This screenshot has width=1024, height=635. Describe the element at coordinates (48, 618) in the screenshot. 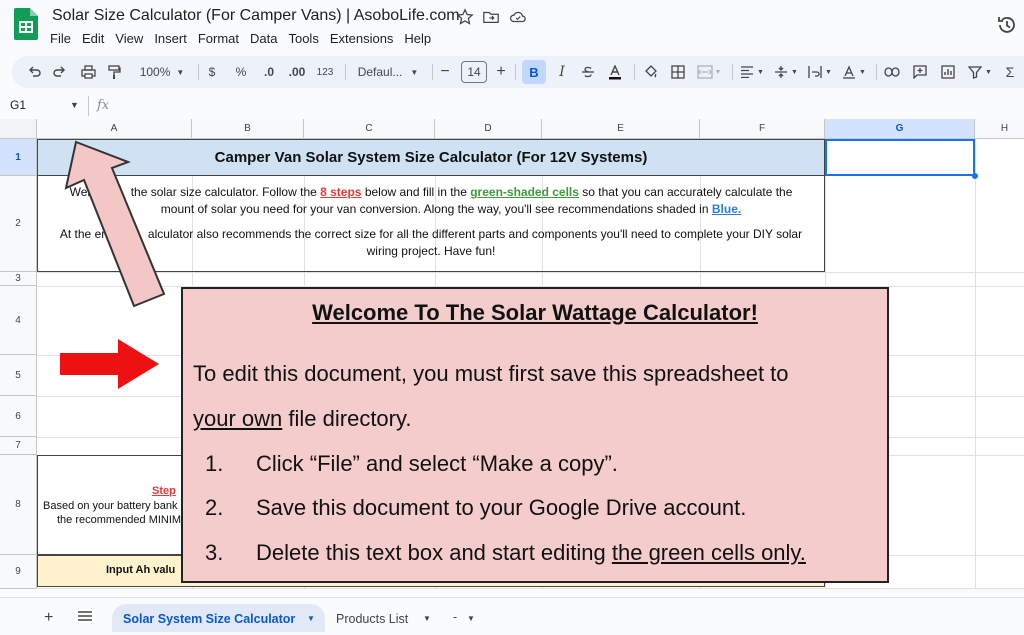

I see `add-sheet-button: +` at that location.